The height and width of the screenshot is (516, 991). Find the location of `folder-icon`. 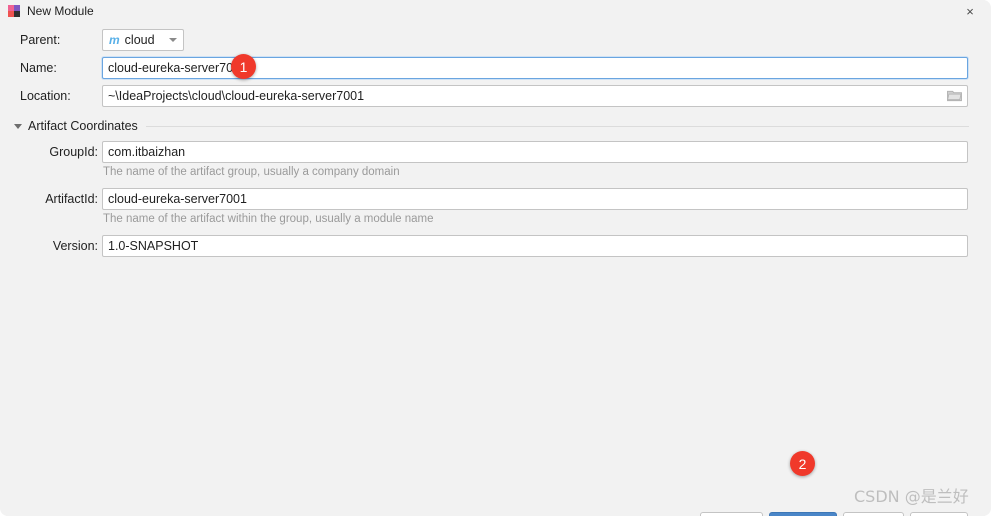

folder-icon is located at coordinates (954, 95).